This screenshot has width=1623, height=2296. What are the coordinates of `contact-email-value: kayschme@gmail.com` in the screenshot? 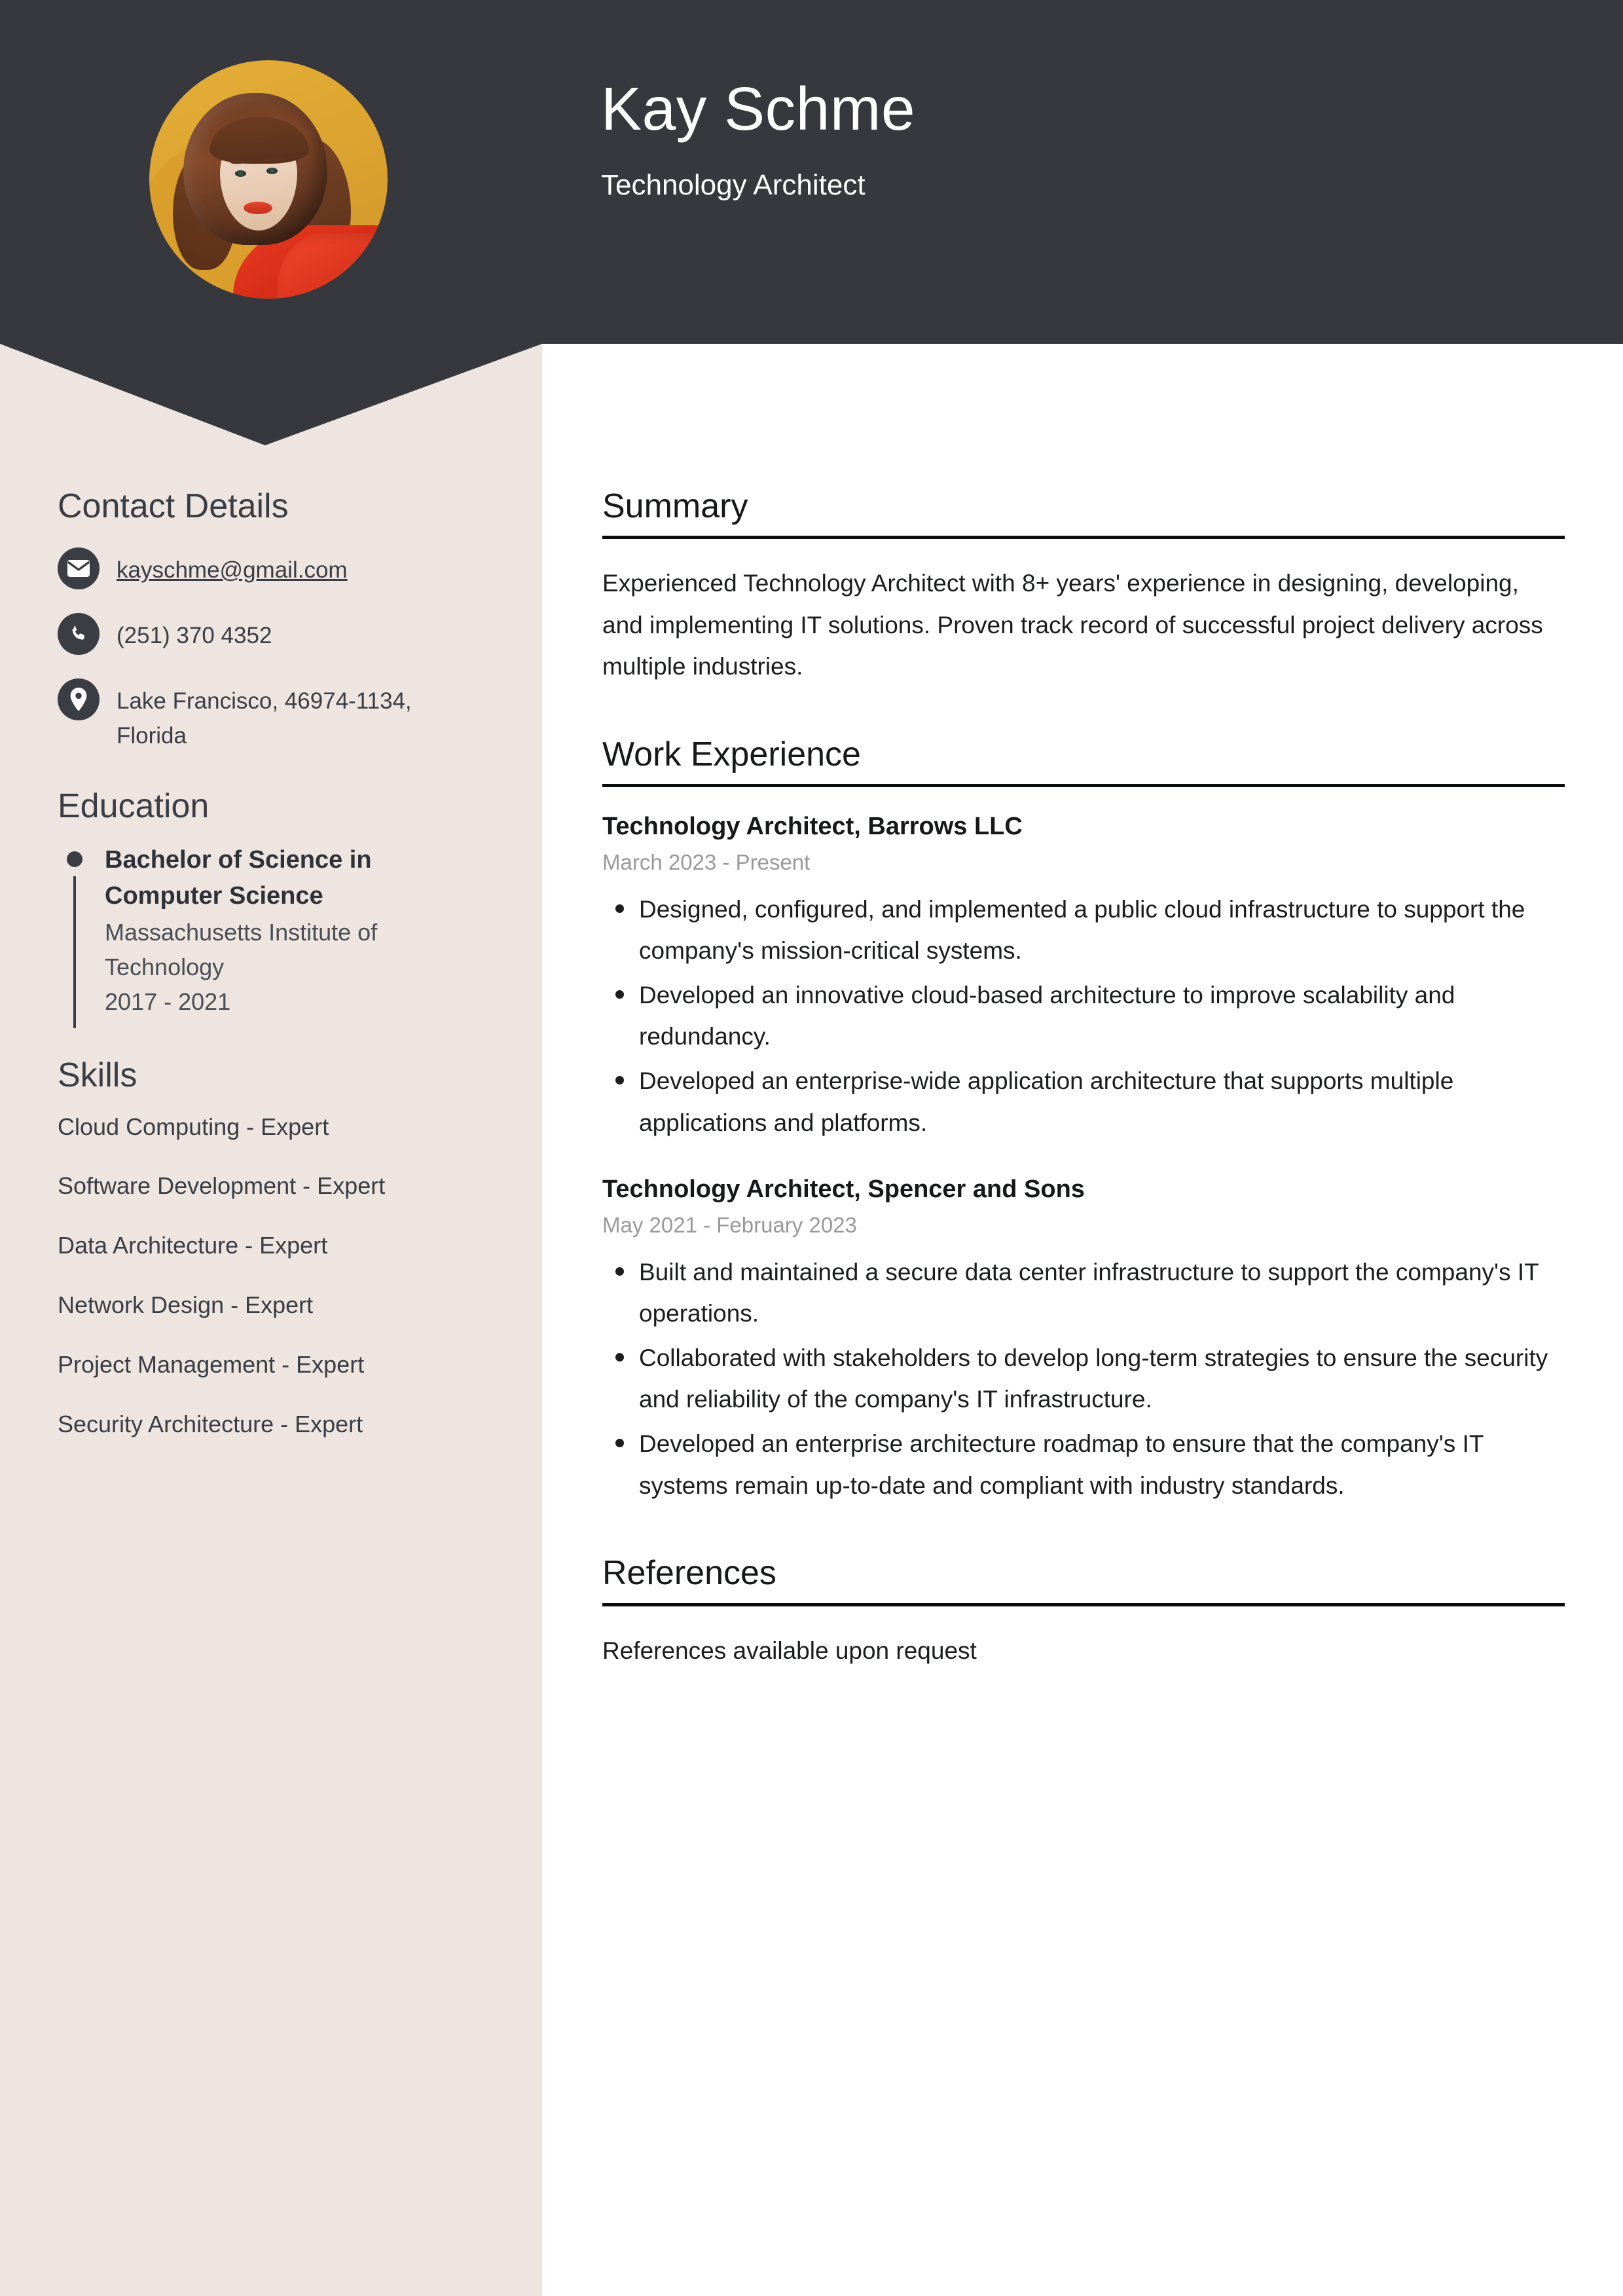 It's located at (232, 567).